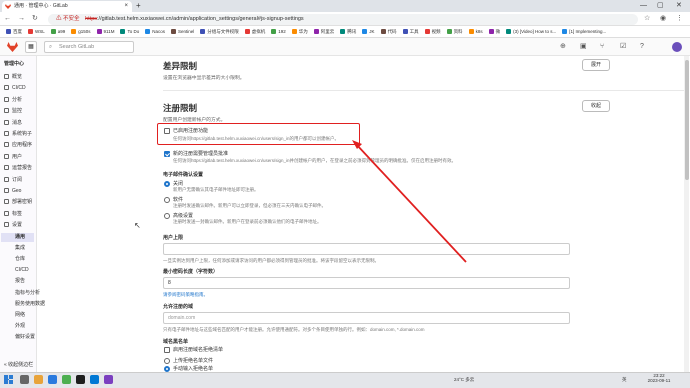 This screenshot has height=388, width=690. I want to click on bookmark-item: 分组与文件权限, so click(219, 31).